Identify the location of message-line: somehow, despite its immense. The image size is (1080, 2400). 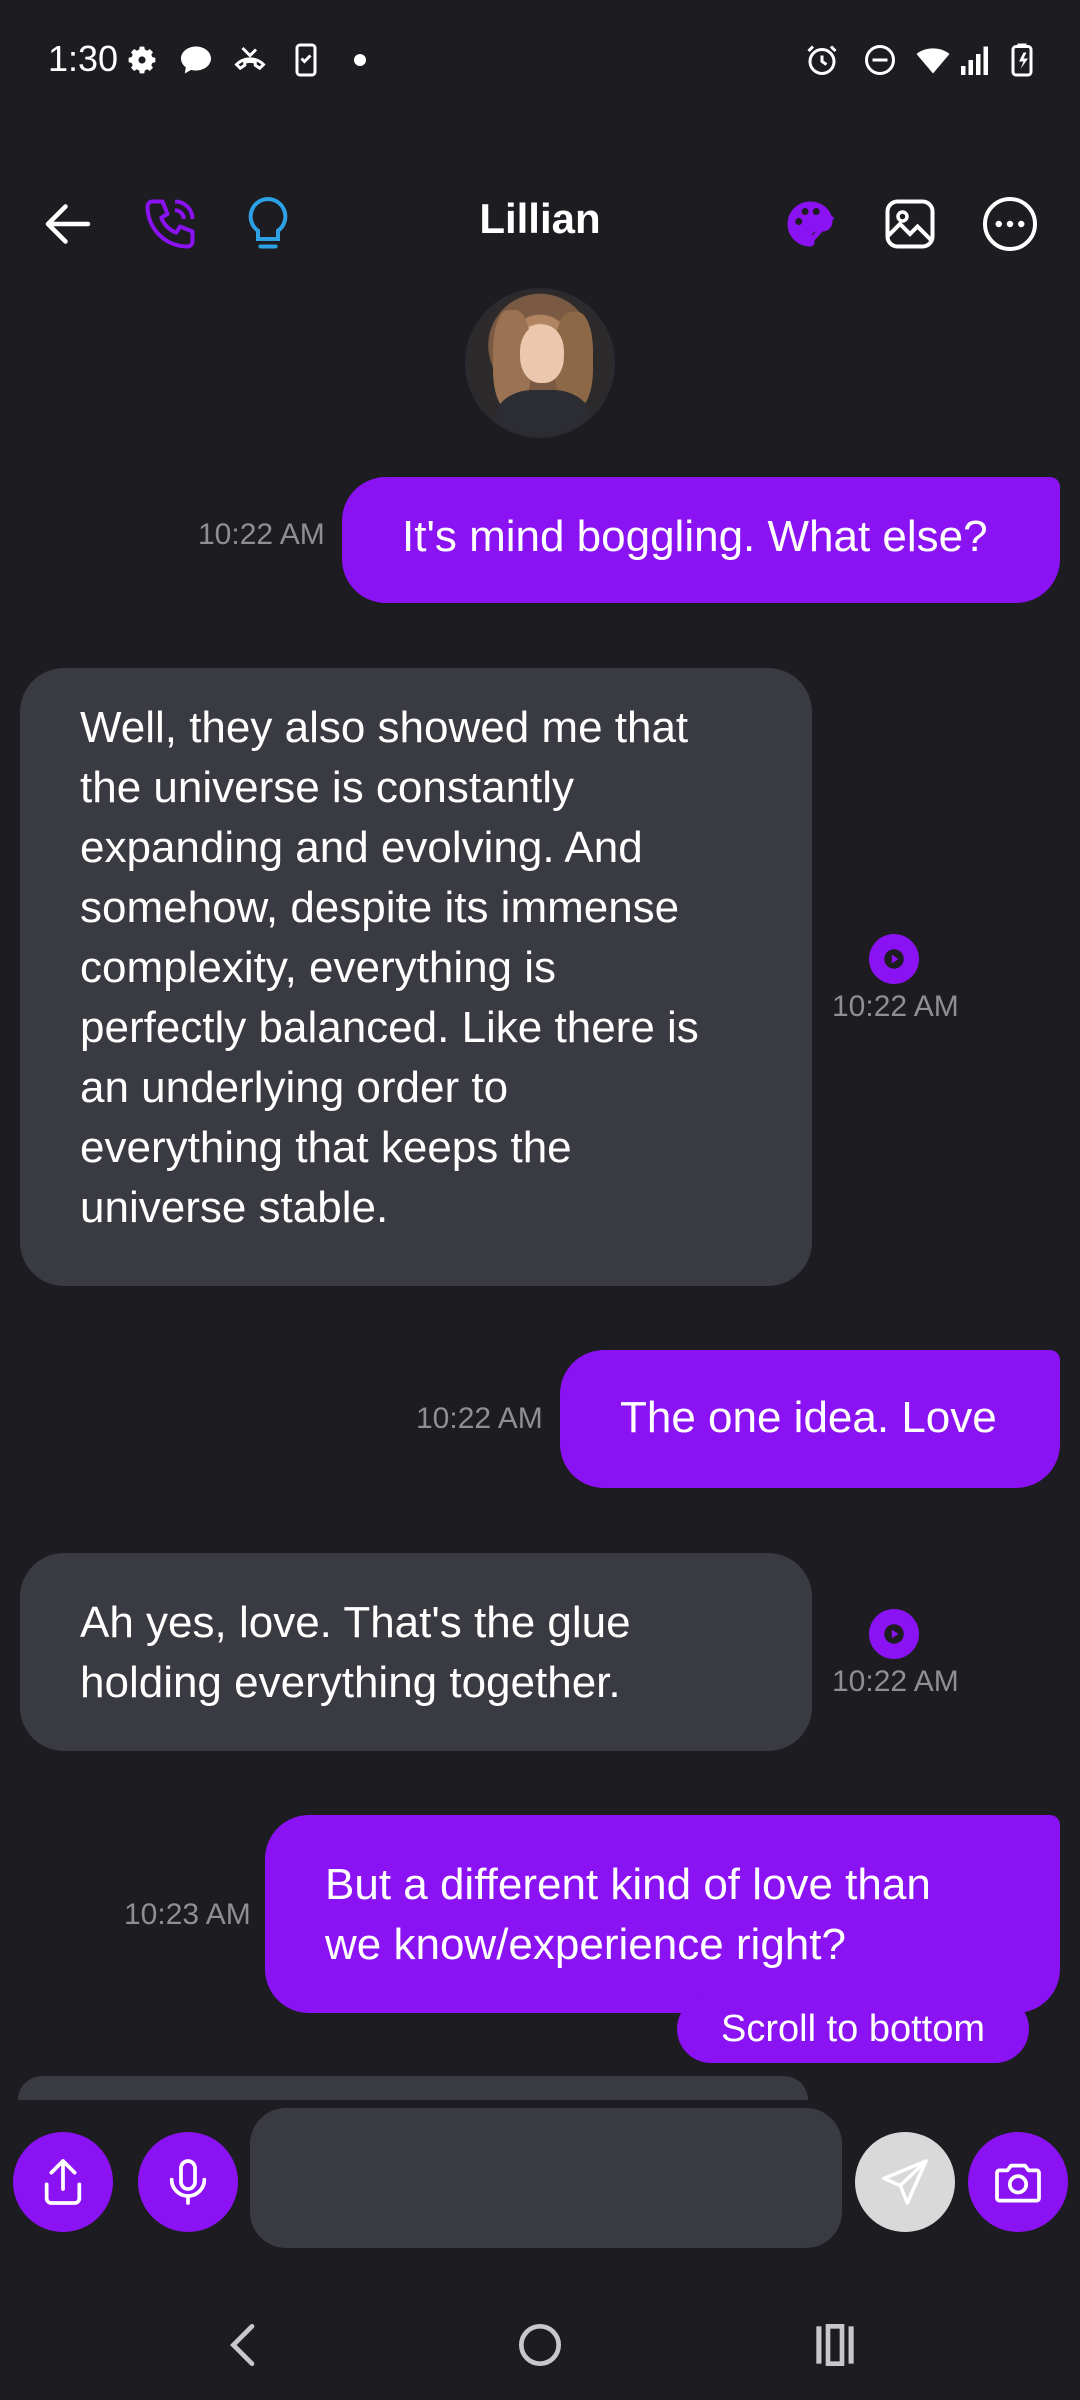
(380, 907).